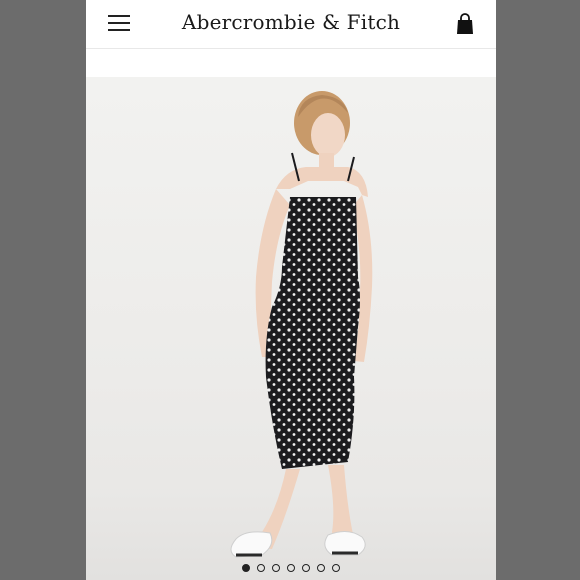 Image resolution: width=580 pixels, height=580 pixels. Describe the element at coordinates (43, 290) in the screenshot. I see `left-border` at that location.